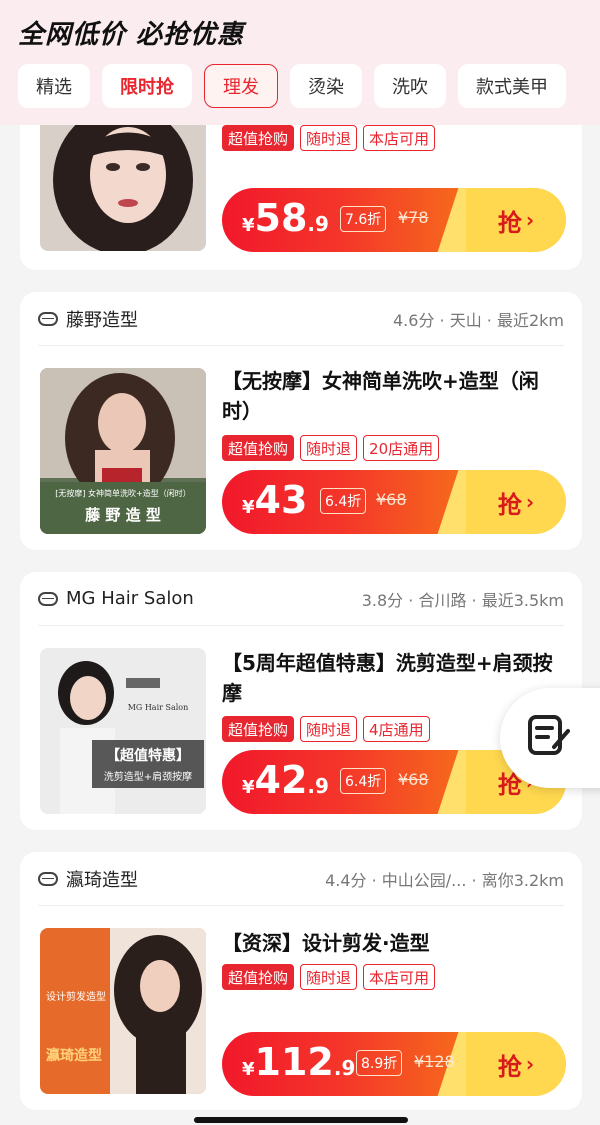 The image size is (600, 1125). I want to click on edit-note-icon, so click(549, 738).